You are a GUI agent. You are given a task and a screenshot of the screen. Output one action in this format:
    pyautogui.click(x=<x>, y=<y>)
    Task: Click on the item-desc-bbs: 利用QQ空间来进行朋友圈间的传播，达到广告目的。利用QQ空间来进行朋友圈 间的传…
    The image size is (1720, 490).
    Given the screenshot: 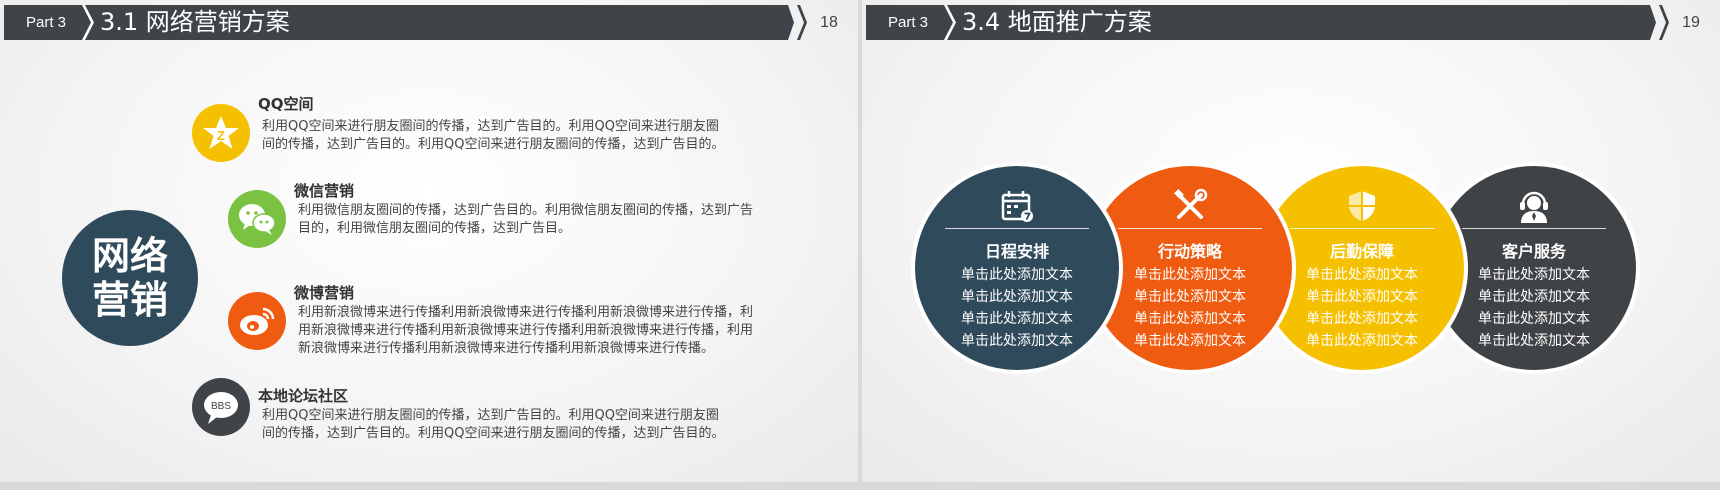 What is the action you would take?
    pyautogui.click(x=493, y=425)
    